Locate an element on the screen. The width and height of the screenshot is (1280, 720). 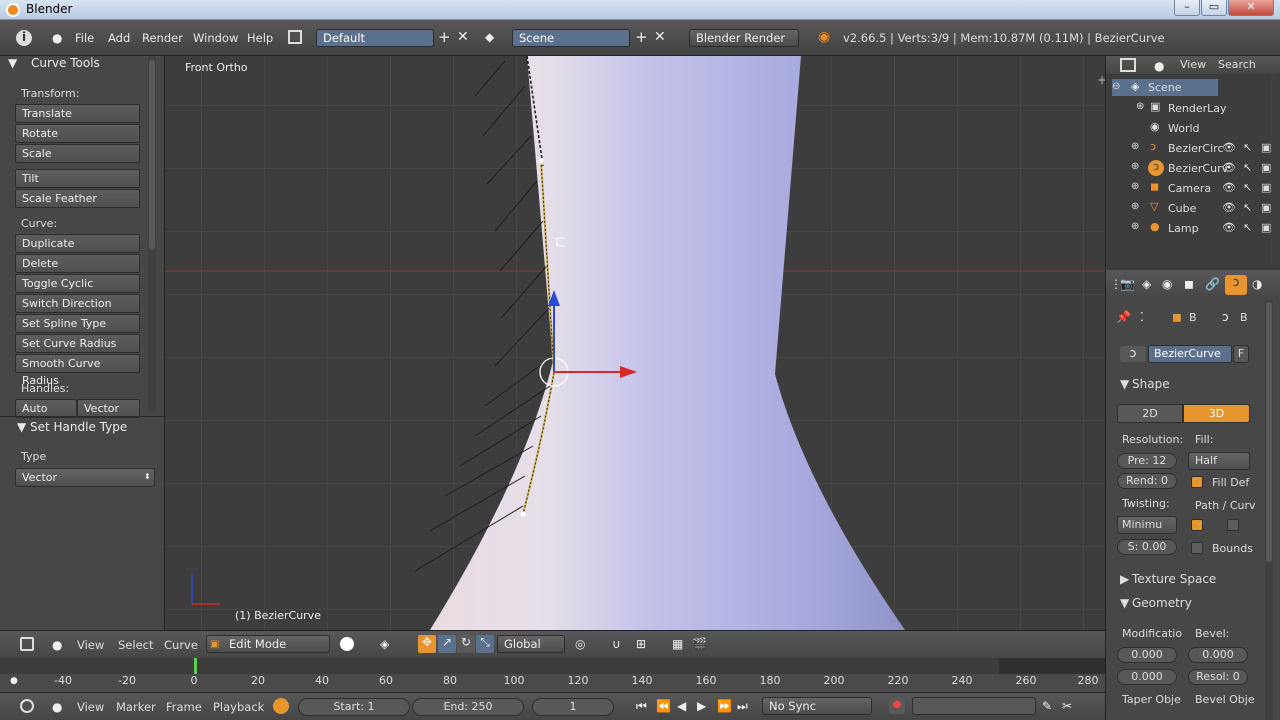
curve-context-icon: ↄ is located at coordinates (1225, 317).